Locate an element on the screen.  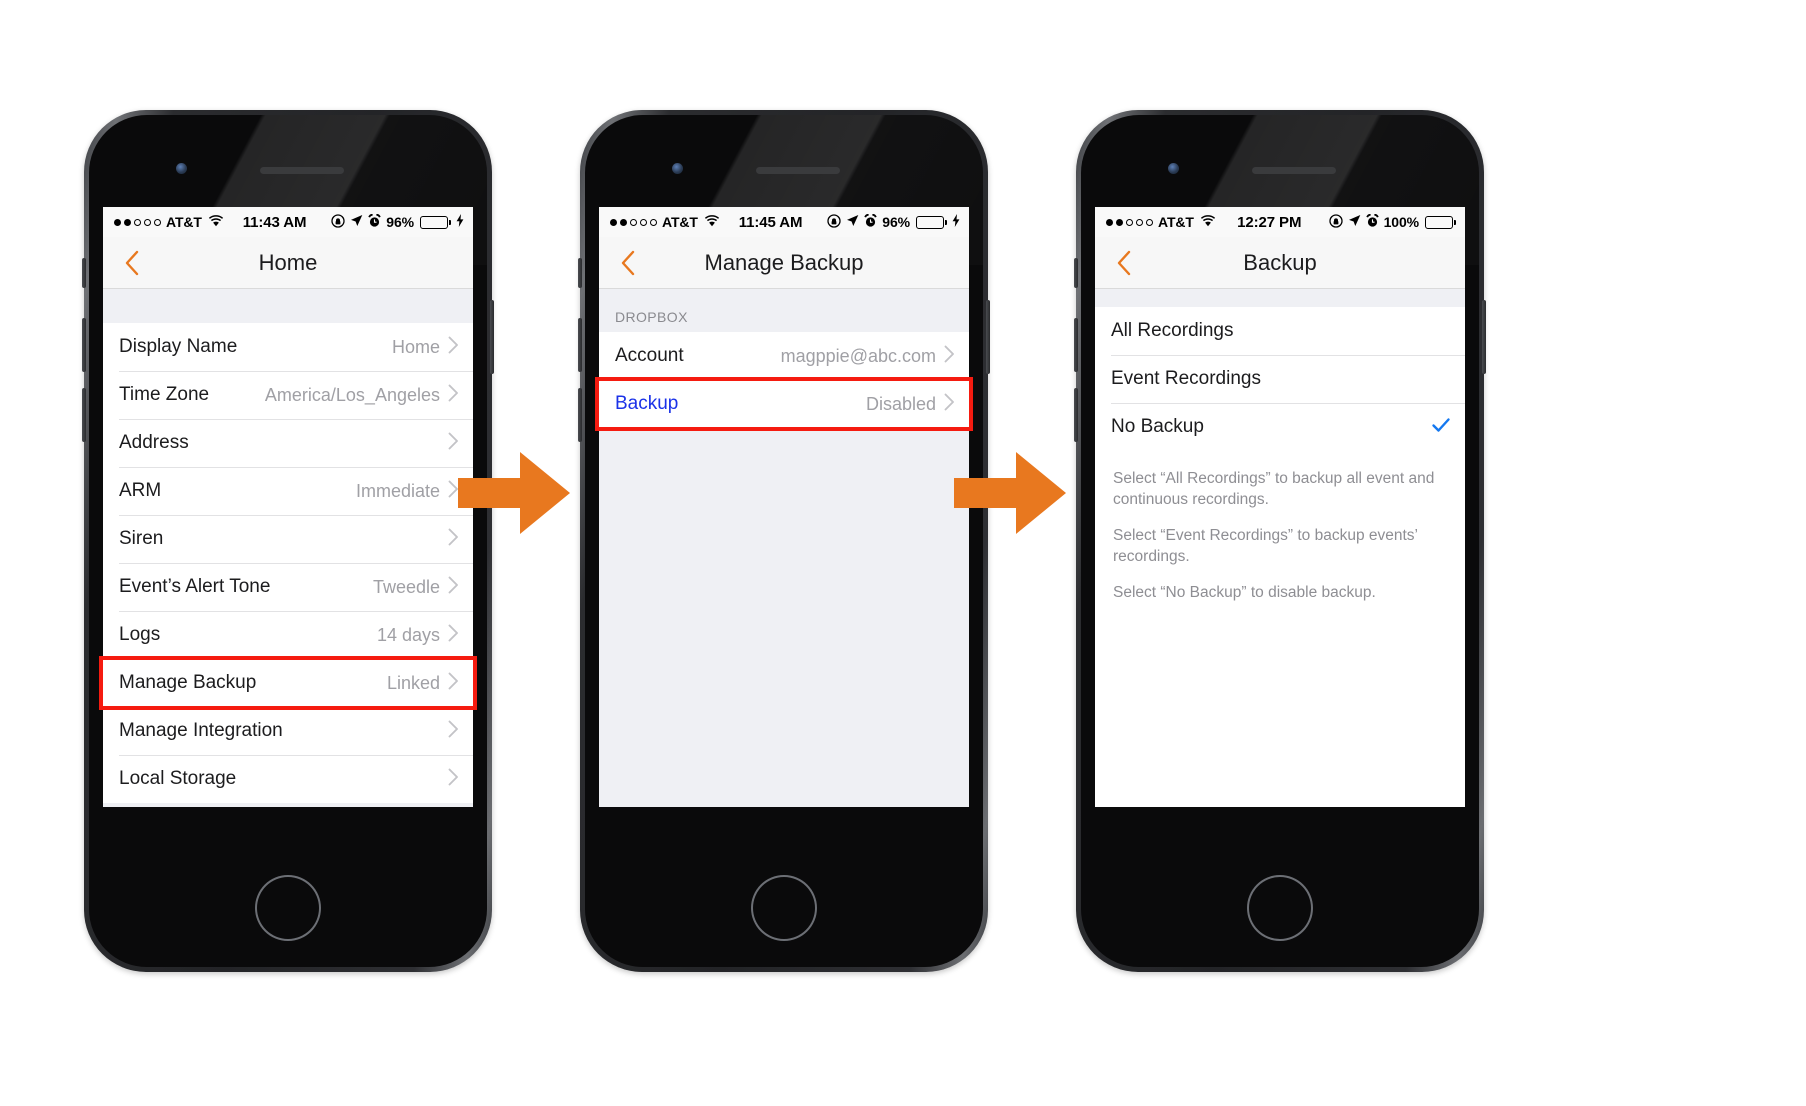
nav-bar-3: Backup is located at coordinates (1280, 263).